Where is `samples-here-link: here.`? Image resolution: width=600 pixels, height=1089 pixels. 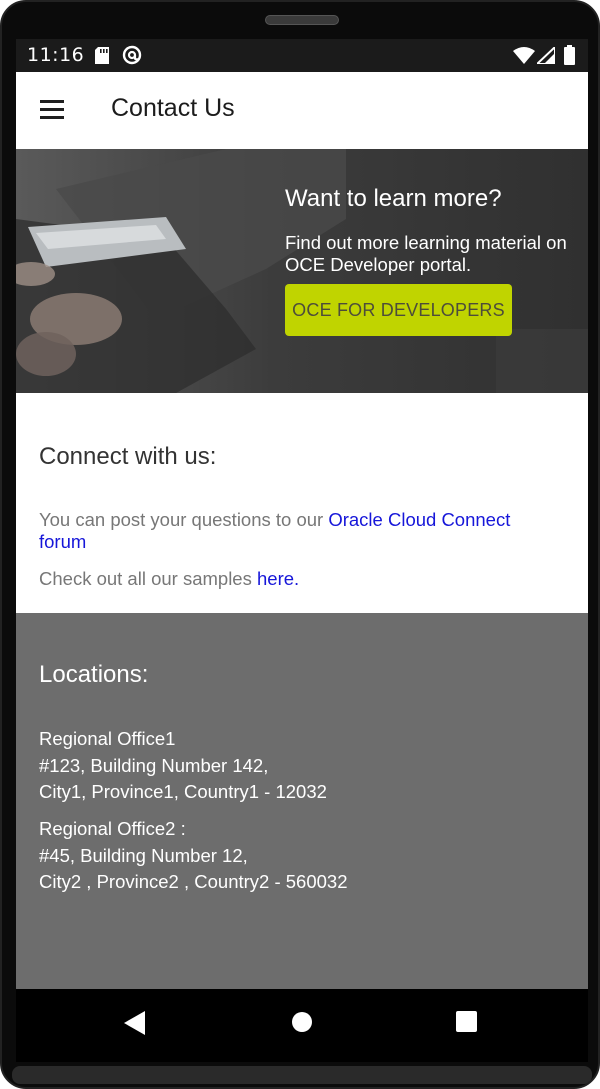 samples-here-link: here. is located at coordinates (278, 578).